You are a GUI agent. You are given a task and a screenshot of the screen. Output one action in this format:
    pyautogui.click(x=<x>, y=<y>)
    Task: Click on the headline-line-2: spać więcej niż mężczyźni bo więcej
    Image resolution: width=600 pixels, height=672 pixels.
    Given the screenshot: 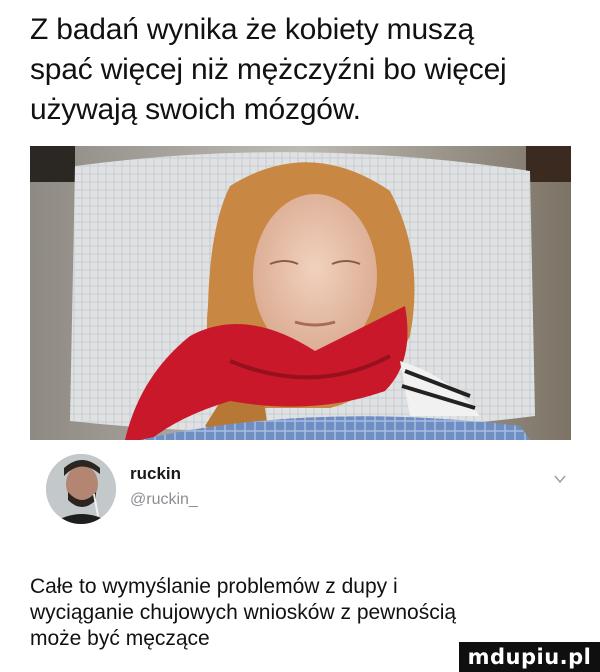 What is the action you would take?
    pyautogui.click(x=268, y=69)
    